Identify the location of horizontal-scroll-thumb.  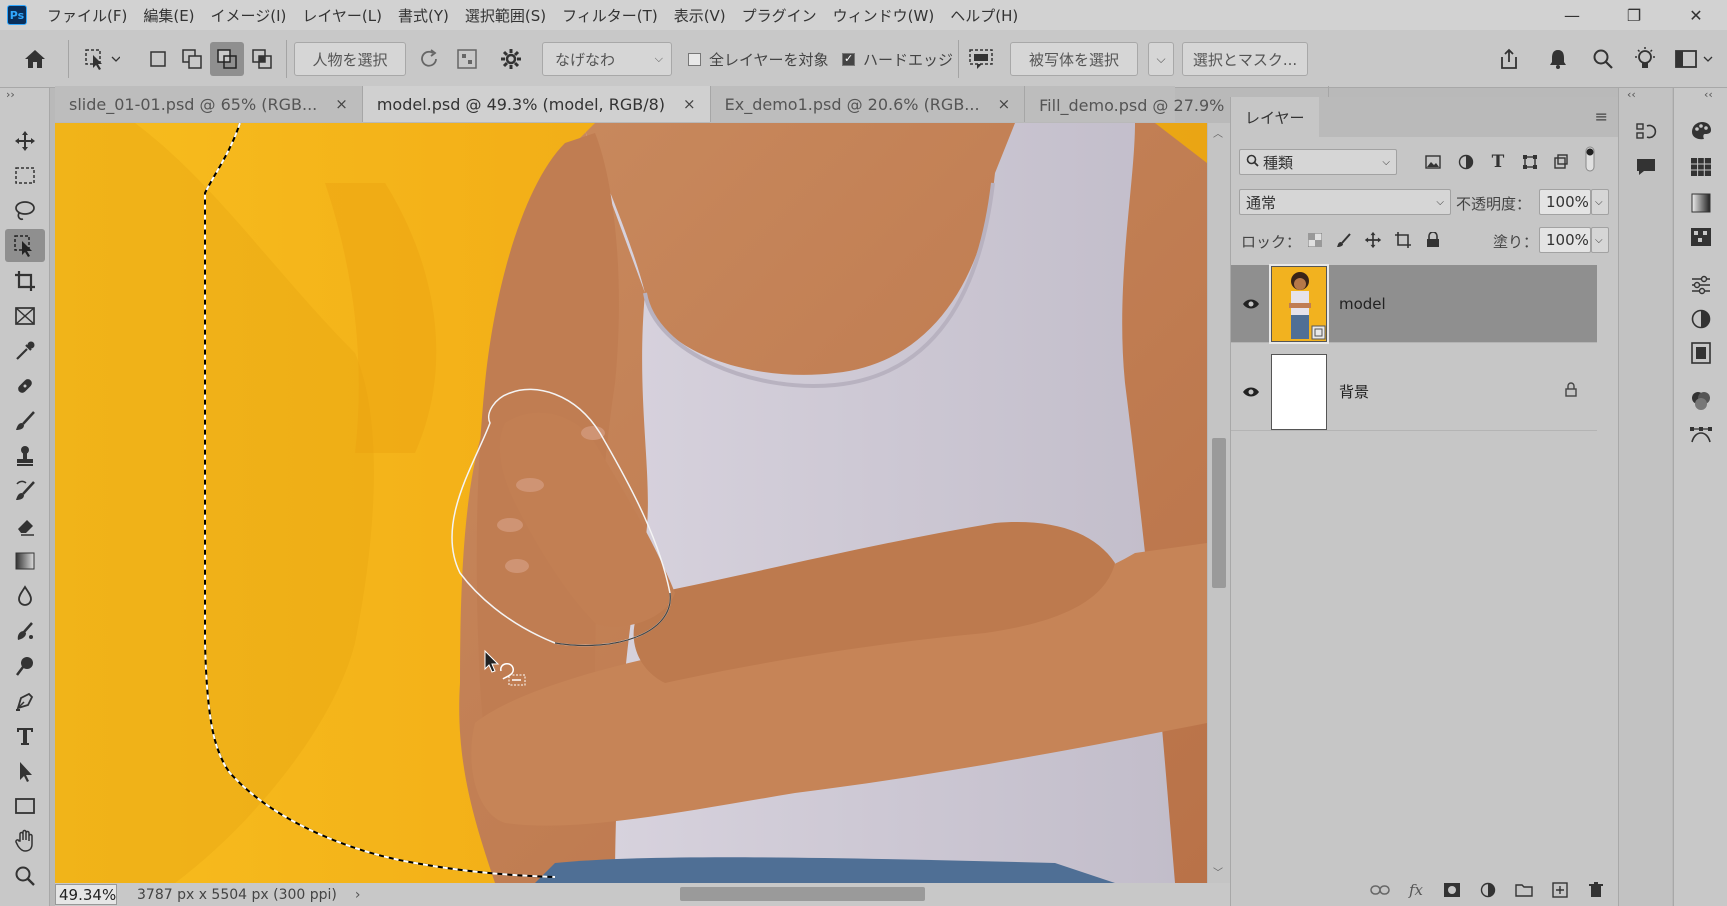
(802, 894).